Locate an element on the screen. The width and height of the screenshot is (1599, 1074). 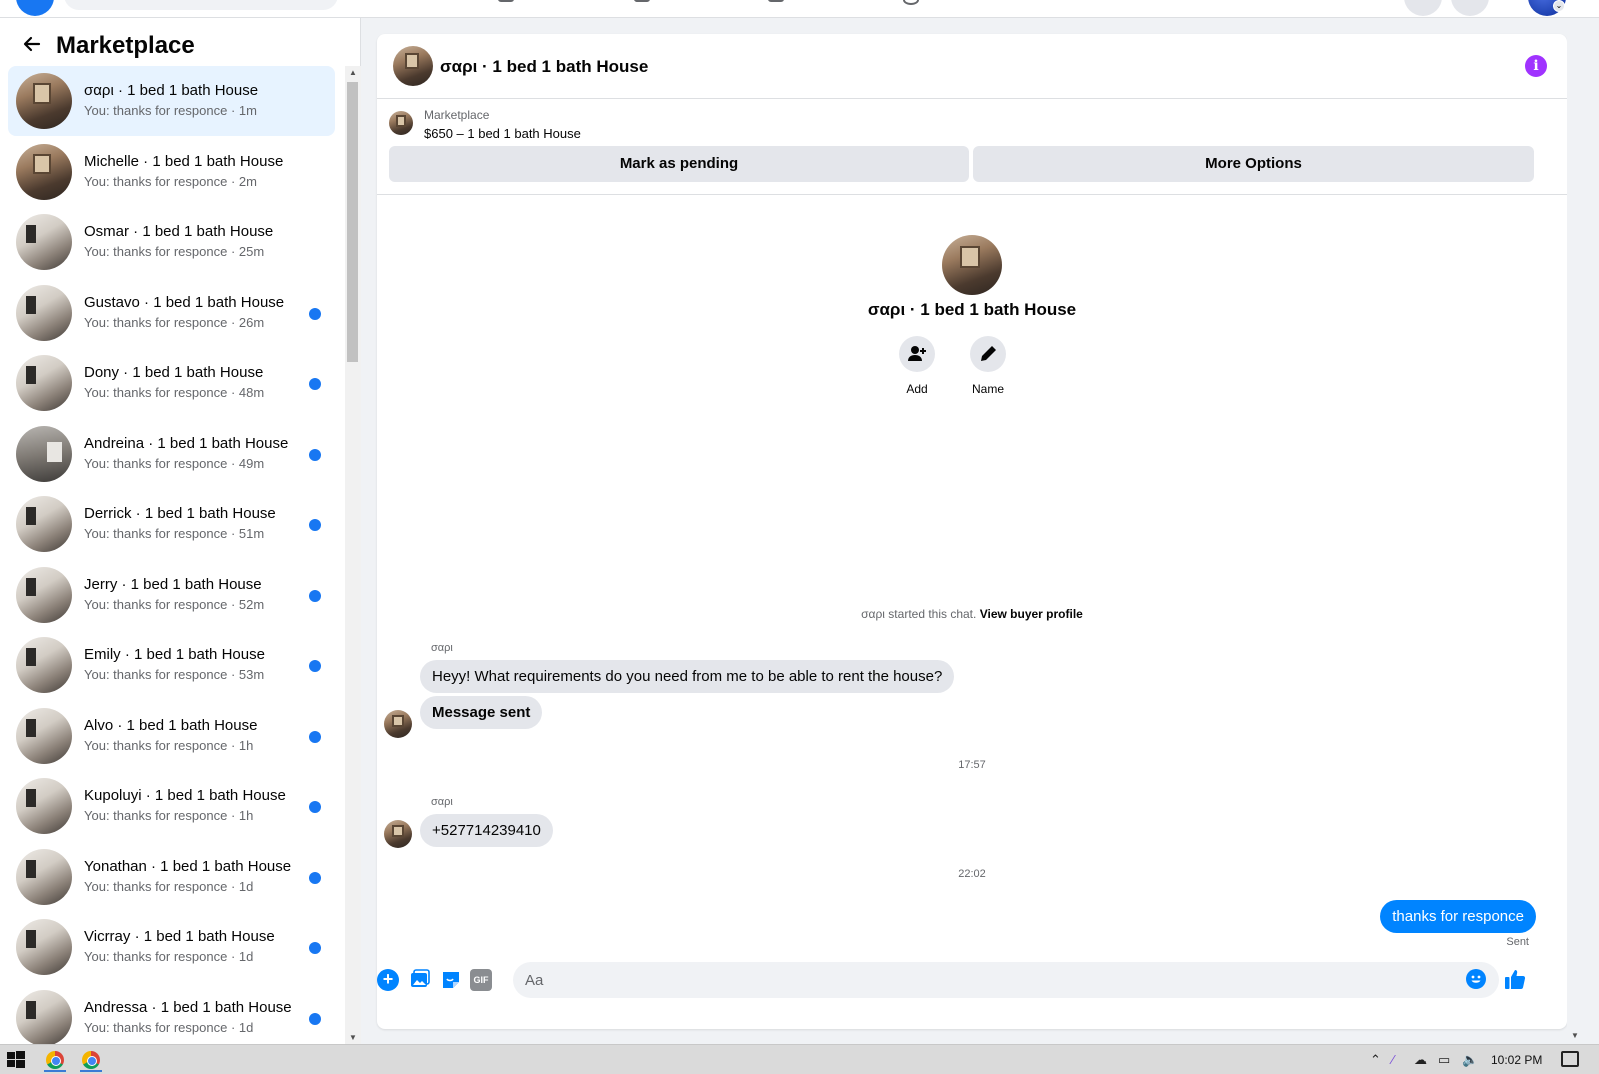
sidebar-scrollbar: ▲ ▼ is located at coordinates (353, 555).